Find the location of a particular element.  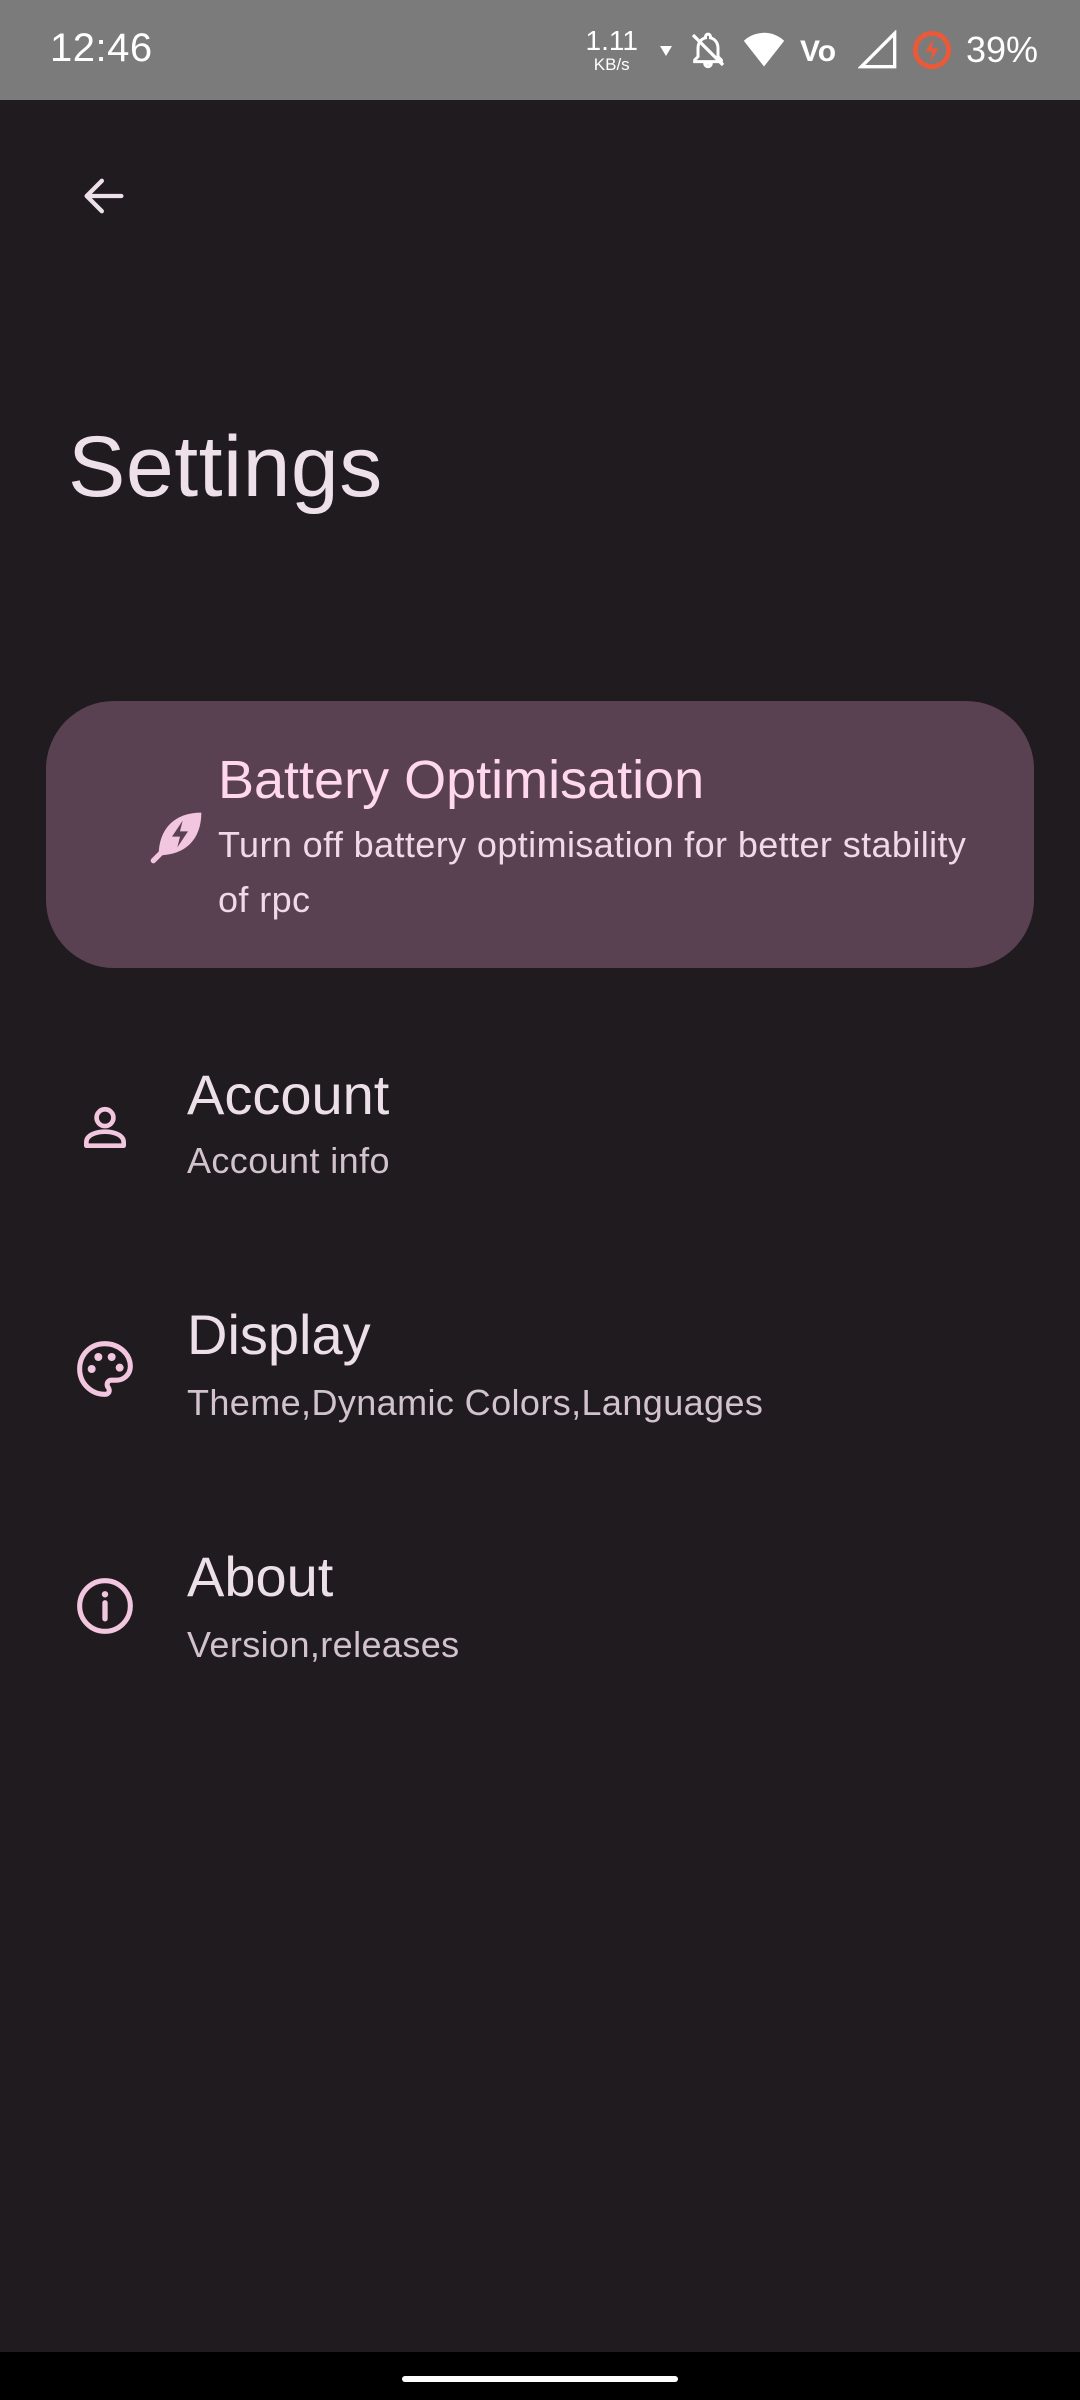

network-speed-unit: KB/s is located at coordinates (611, 64).